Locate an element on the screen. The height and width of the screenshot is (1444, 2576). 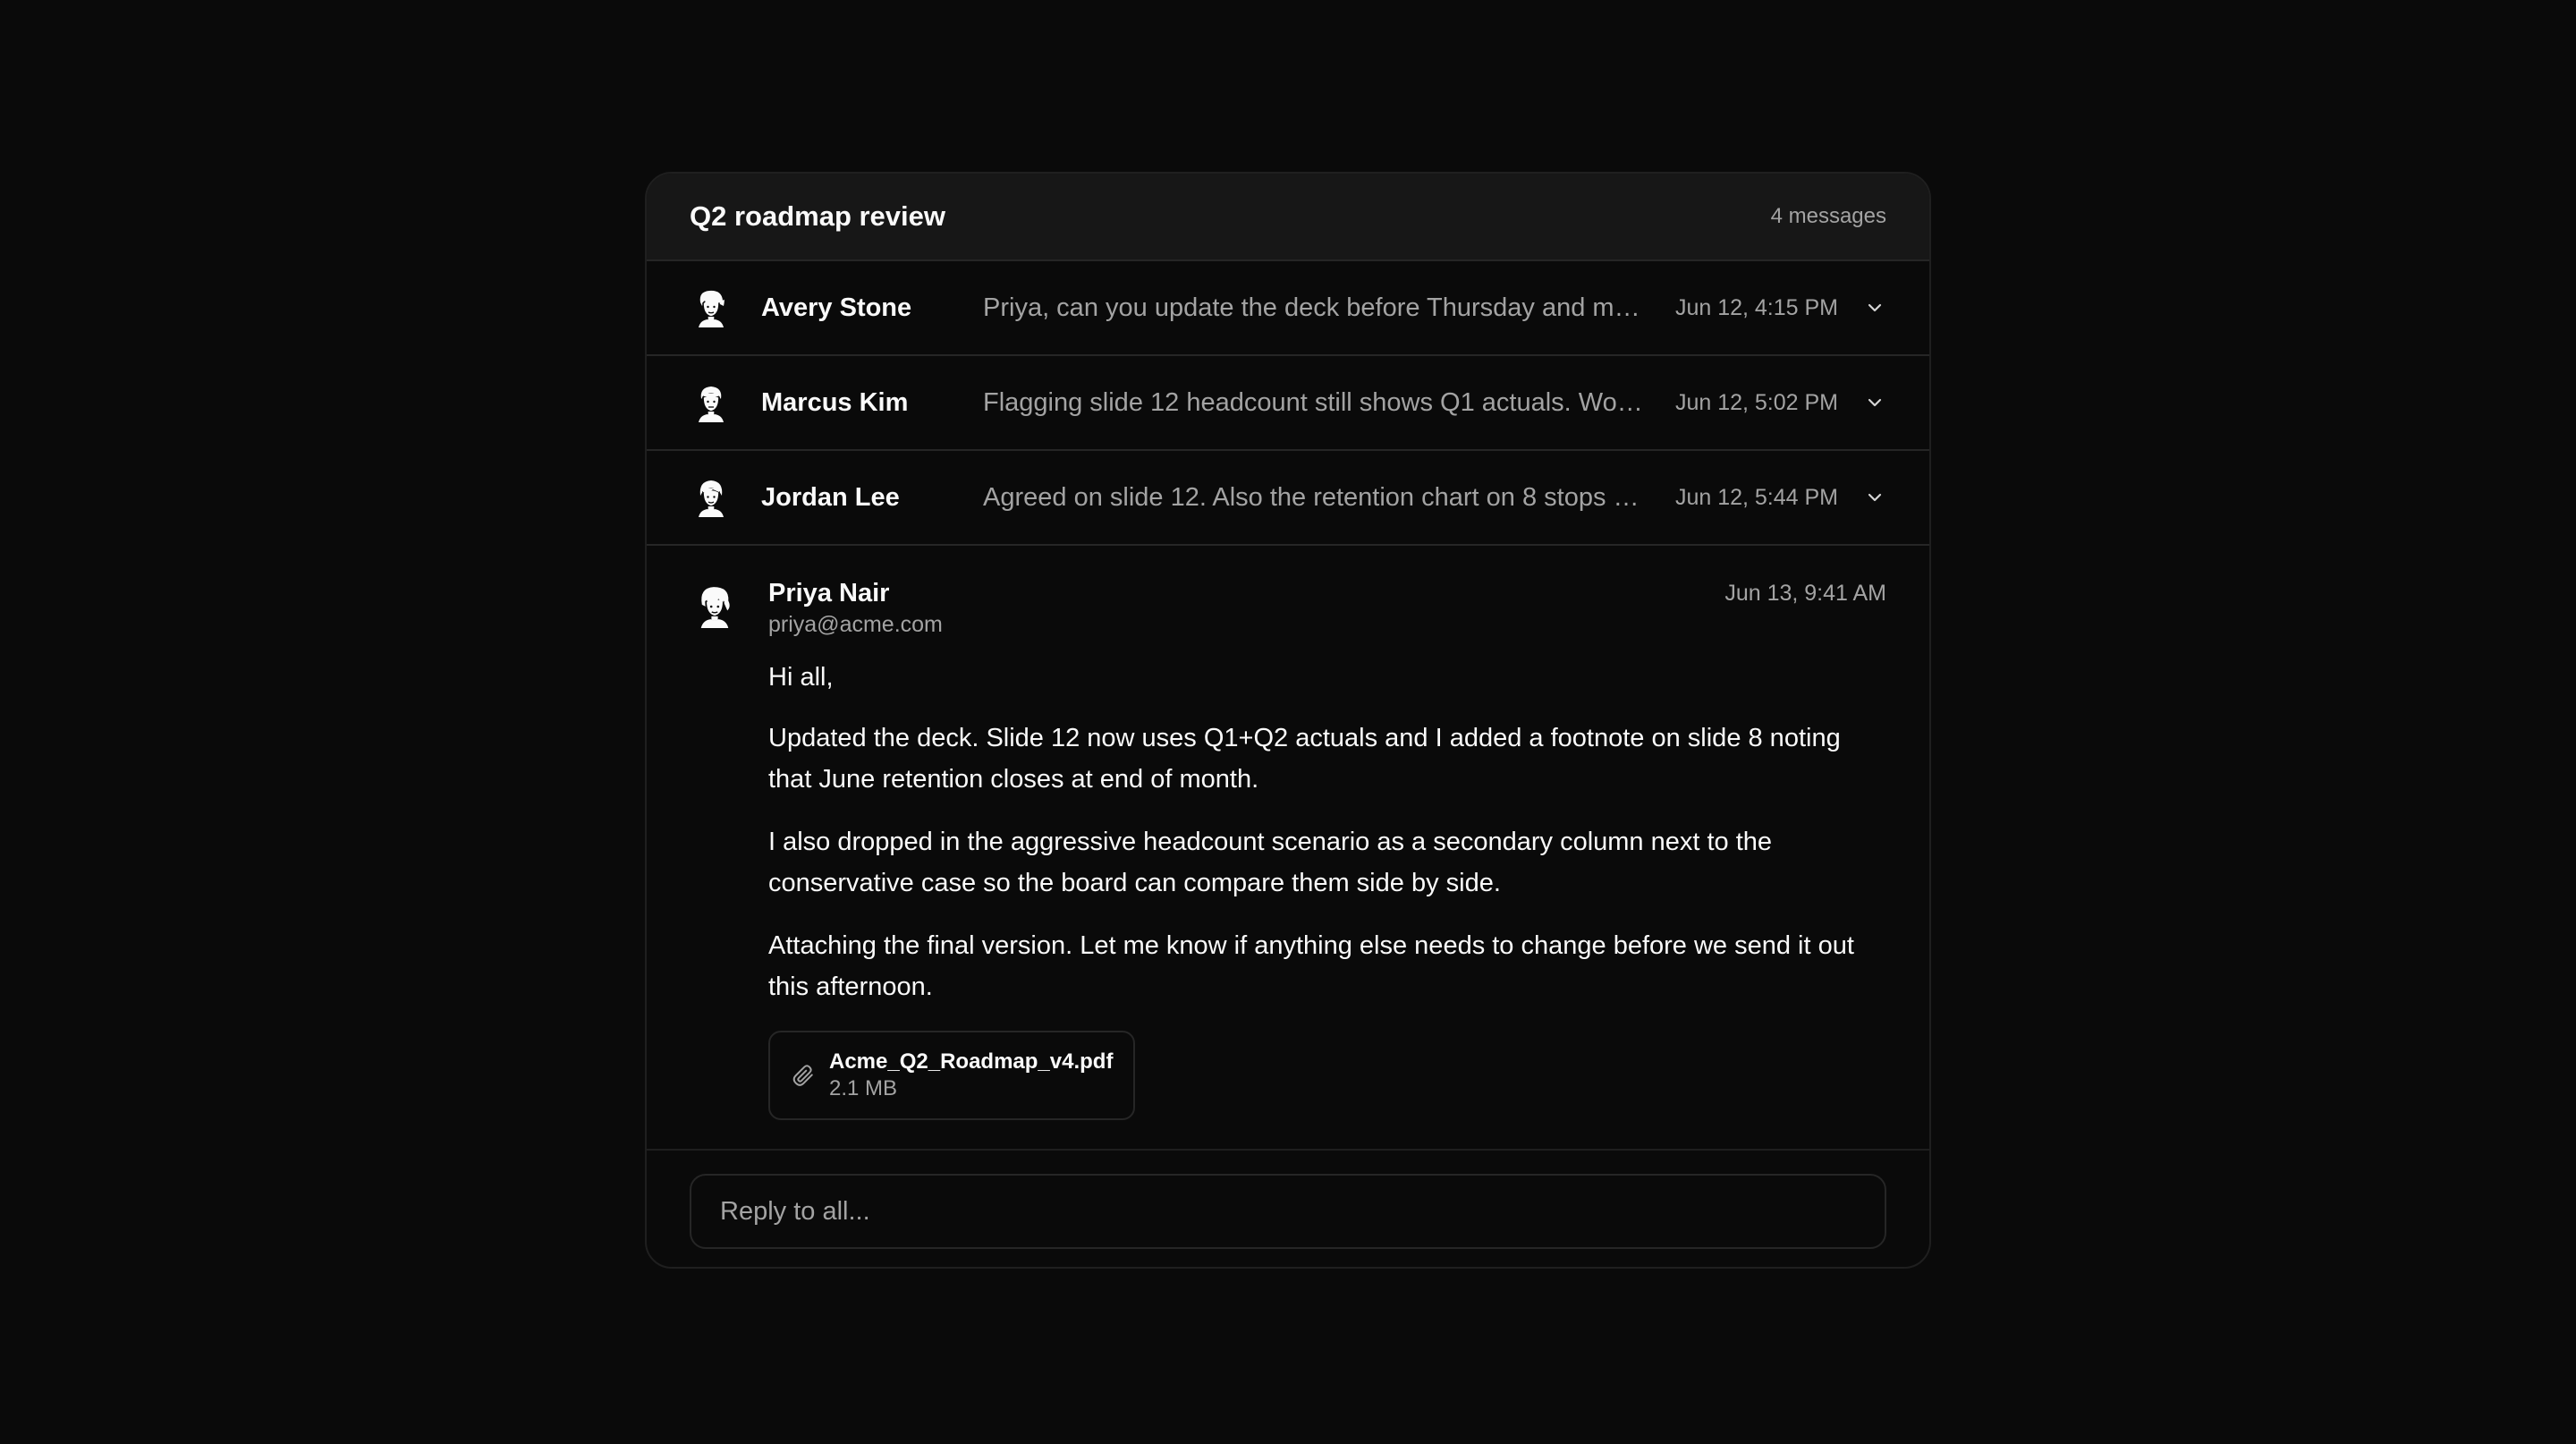
reply-area is located at coordinates (1288, 1200).